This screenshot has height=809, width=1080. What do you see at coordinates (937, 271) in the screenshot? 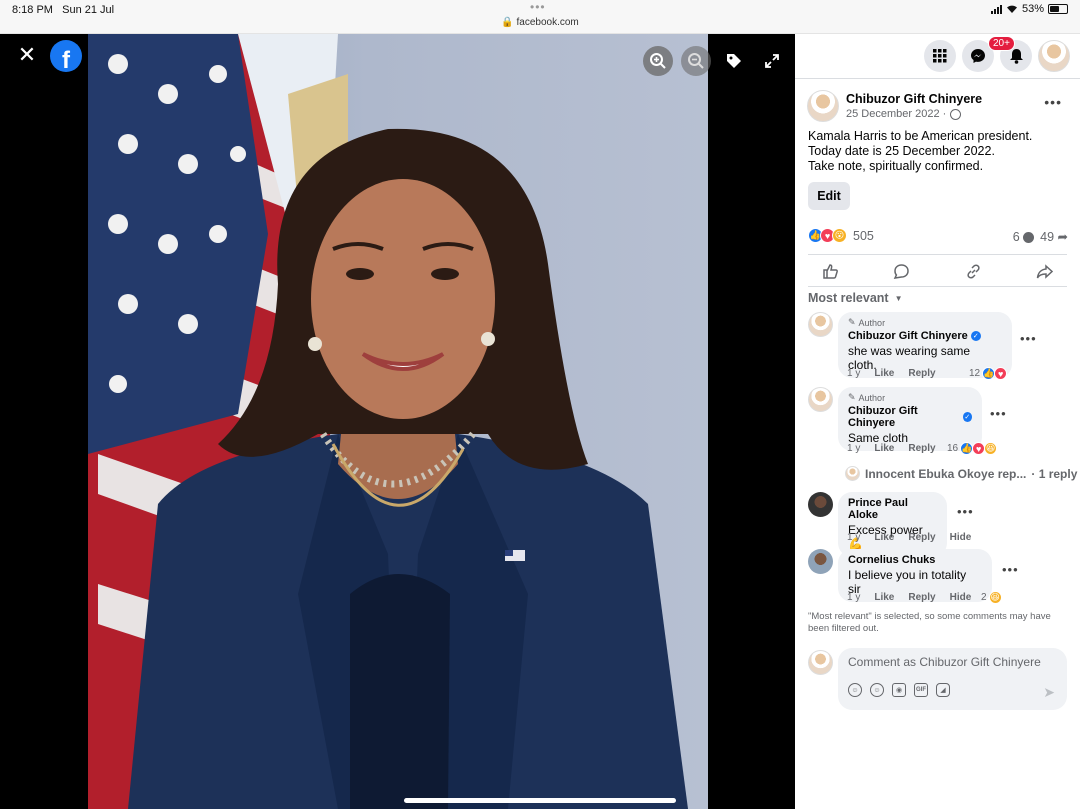
I see `post-actions` at bounding box center [937, 271].